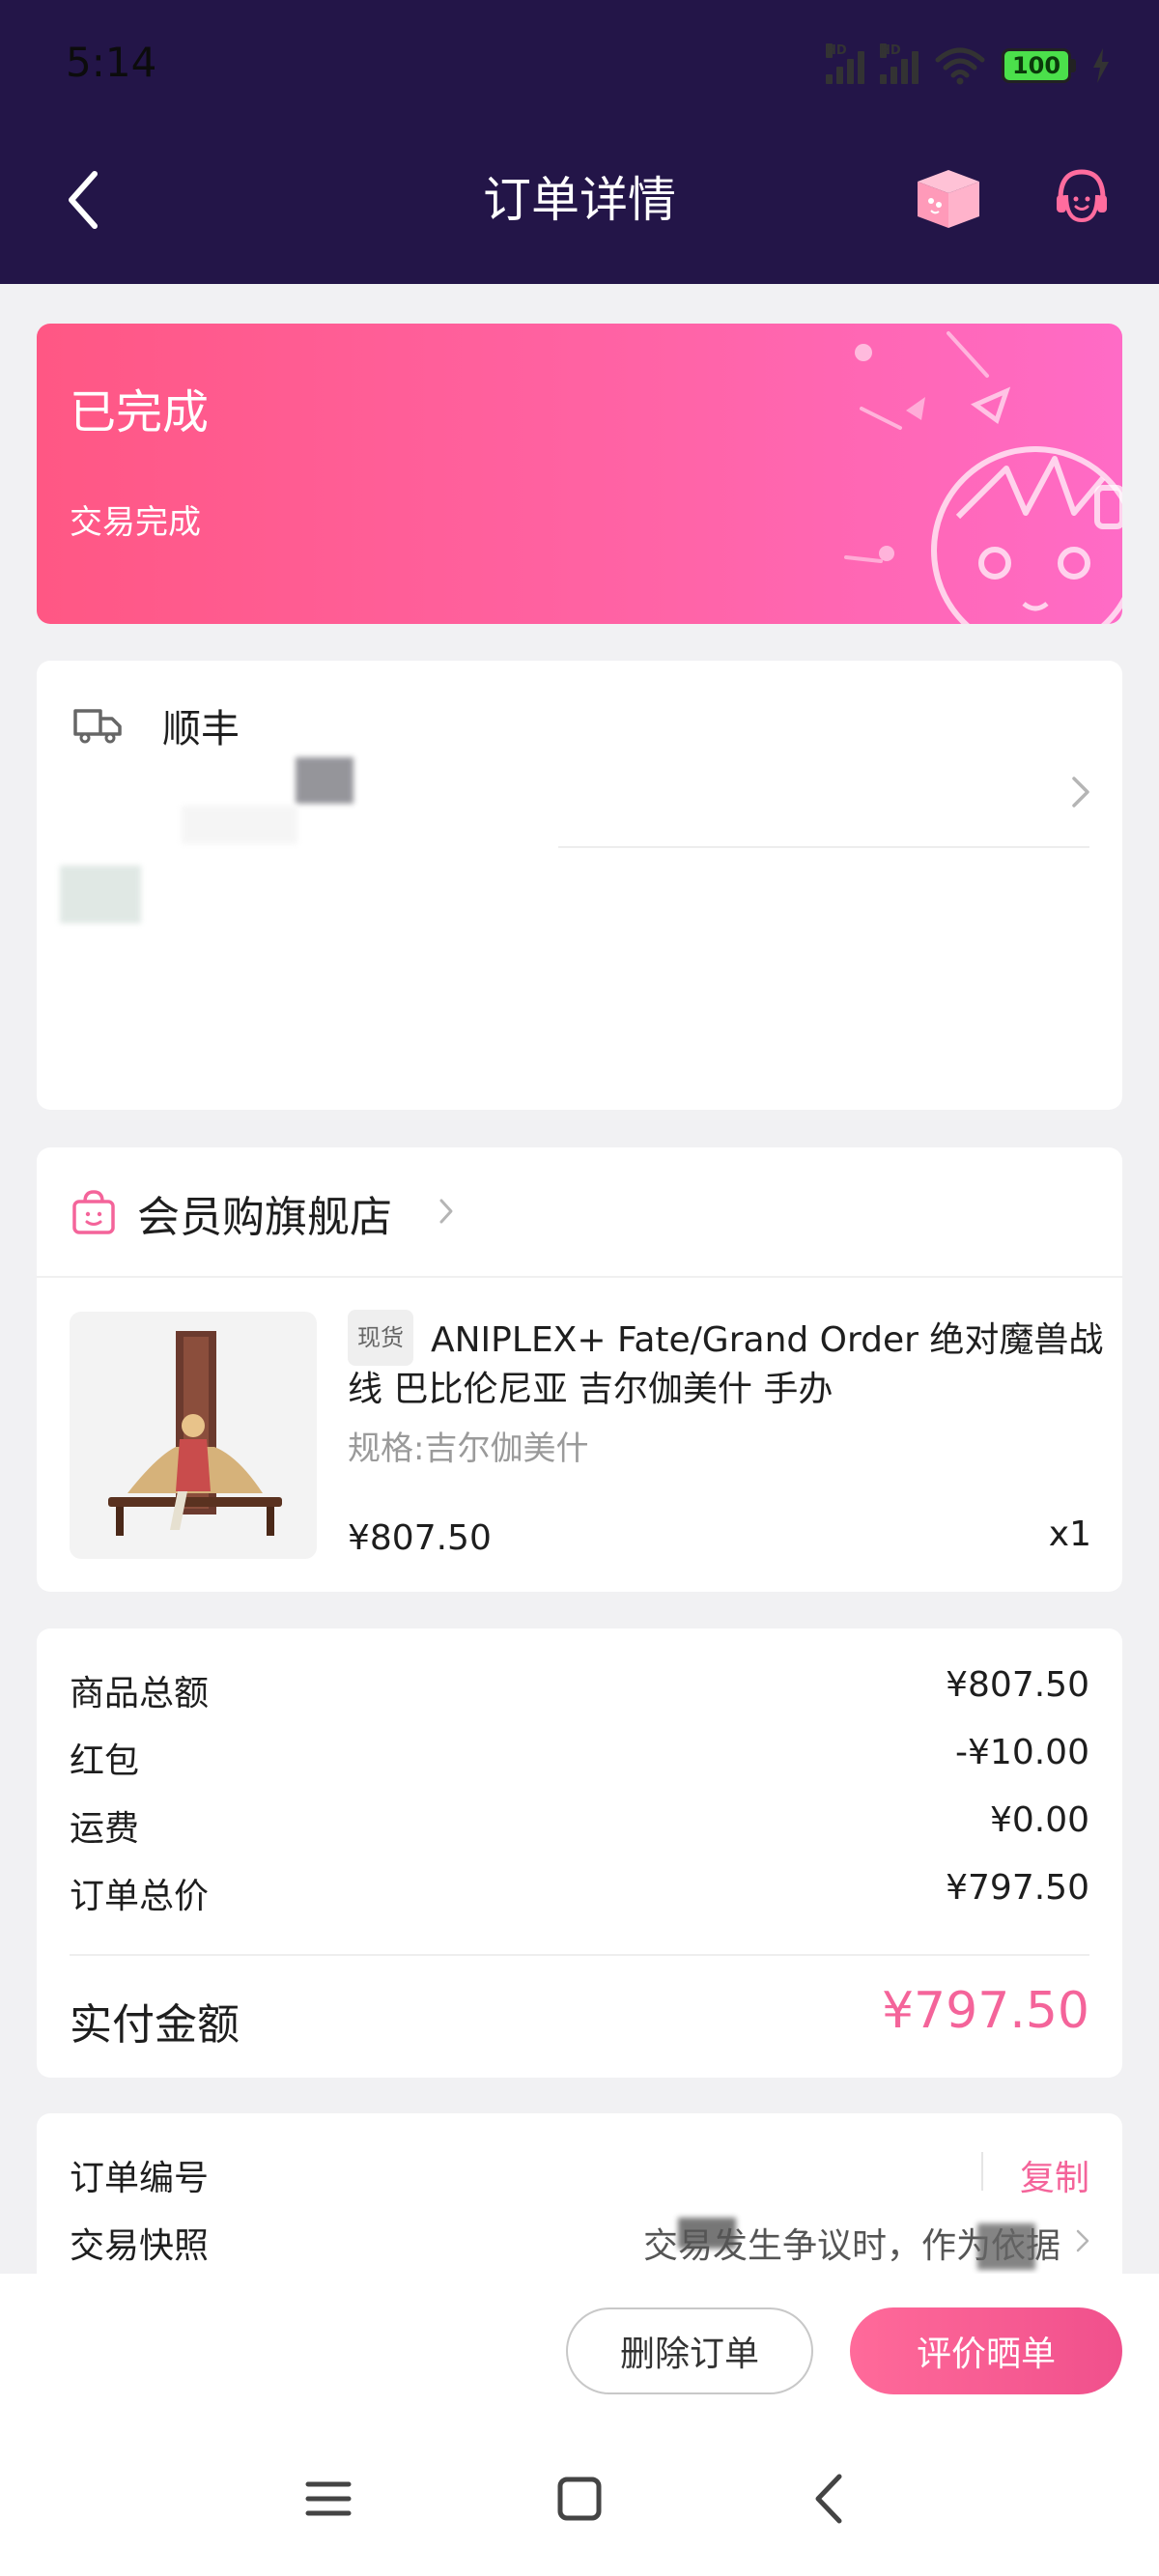 The width and height of the screenshot is (1159, 2576). Describe the element at coordinates (140, 2178) in the screenshot. I see `order-number-label: 订单编号` at that location.